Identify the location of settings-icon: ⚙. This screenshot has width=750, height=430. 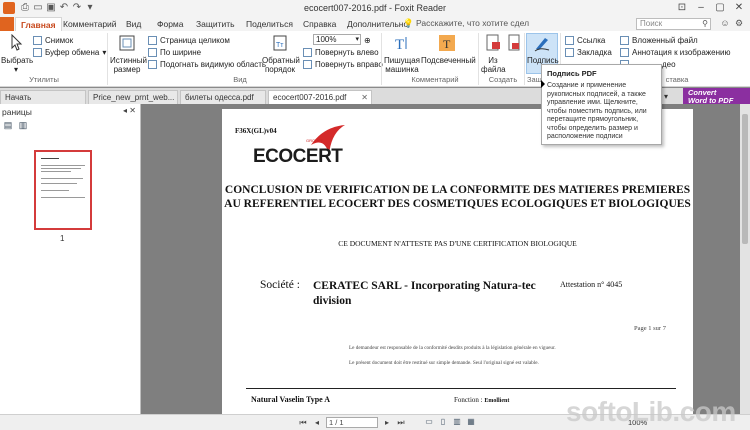
(739, 23).